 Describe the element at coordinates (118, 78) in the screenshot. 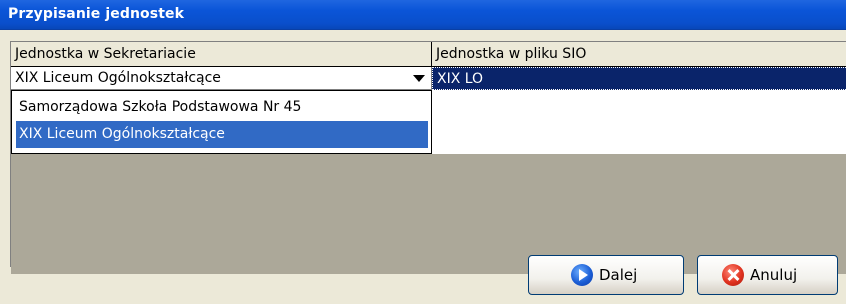

I see `unit-select-value: XIX Liceum Ogólnokształcące` at that location.